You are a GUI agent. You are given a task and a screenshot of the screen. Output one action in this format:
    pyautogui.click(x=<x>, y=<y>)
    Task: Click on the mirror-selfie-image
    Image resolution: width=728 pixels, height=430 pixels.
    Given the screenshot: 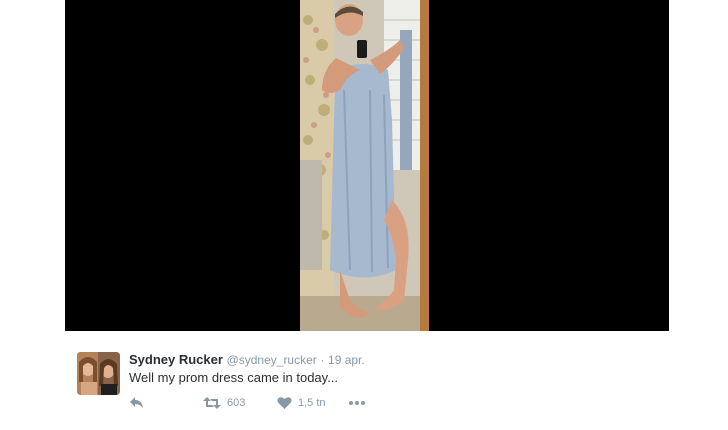 What is the action you would take?
    pyautogui.click(x=364, y=165)
    